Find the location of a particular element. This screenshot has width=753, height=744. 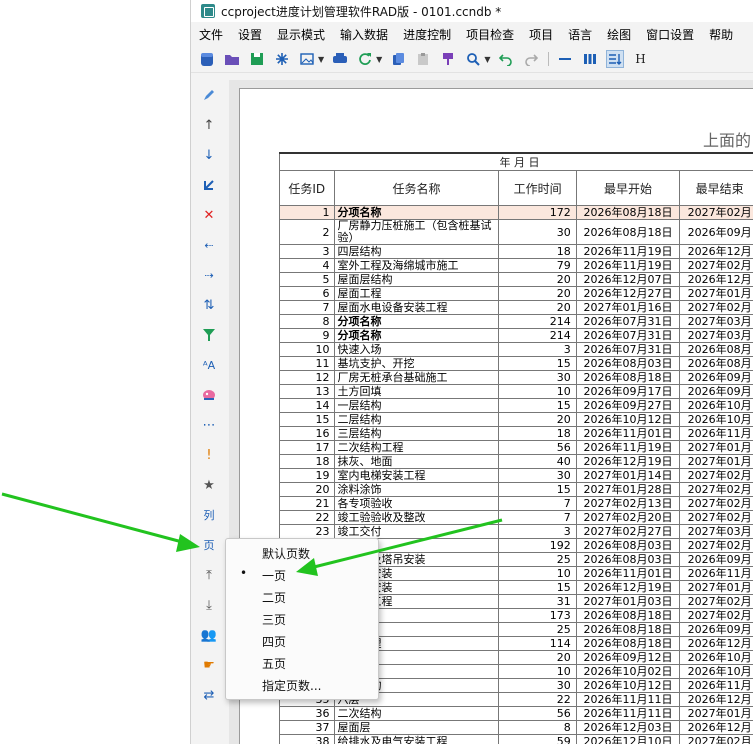

col-header-duration: 工作时间 is located at coordinates (537, 188).